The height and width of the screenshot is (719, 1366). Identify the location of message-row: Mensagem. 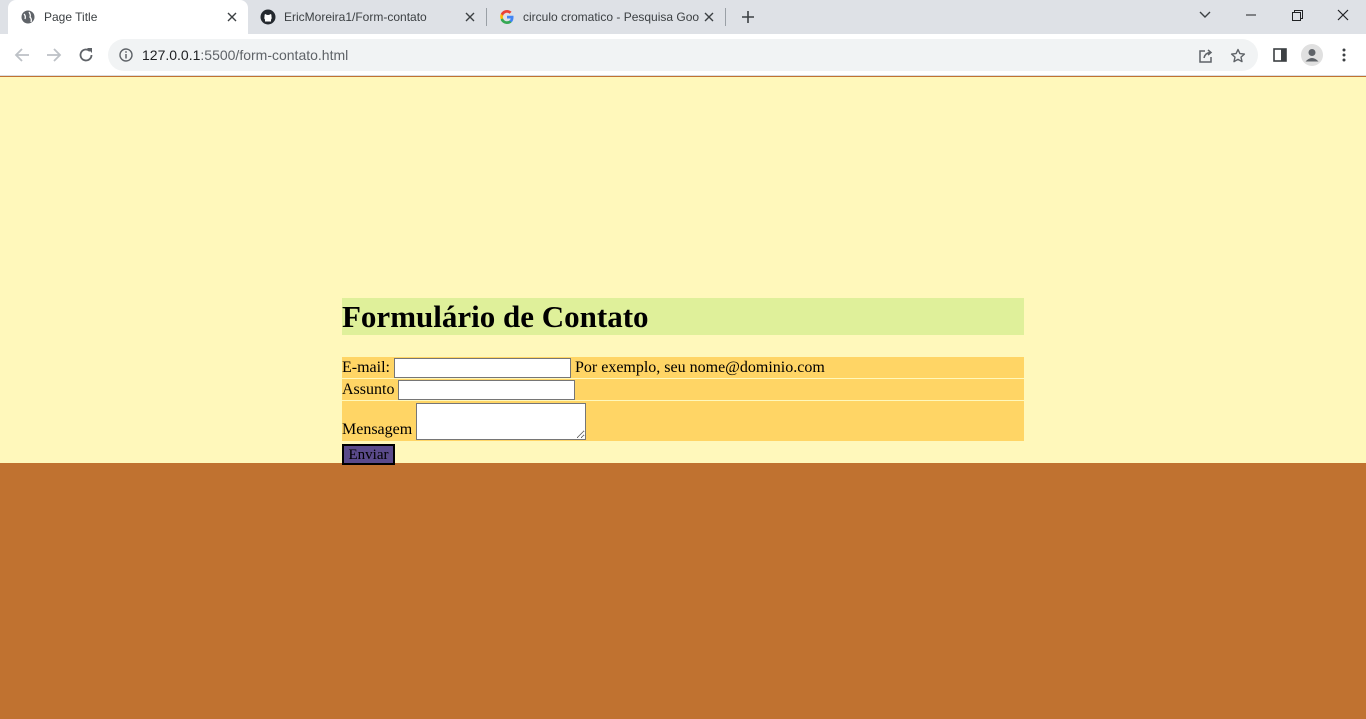
(683, 421).